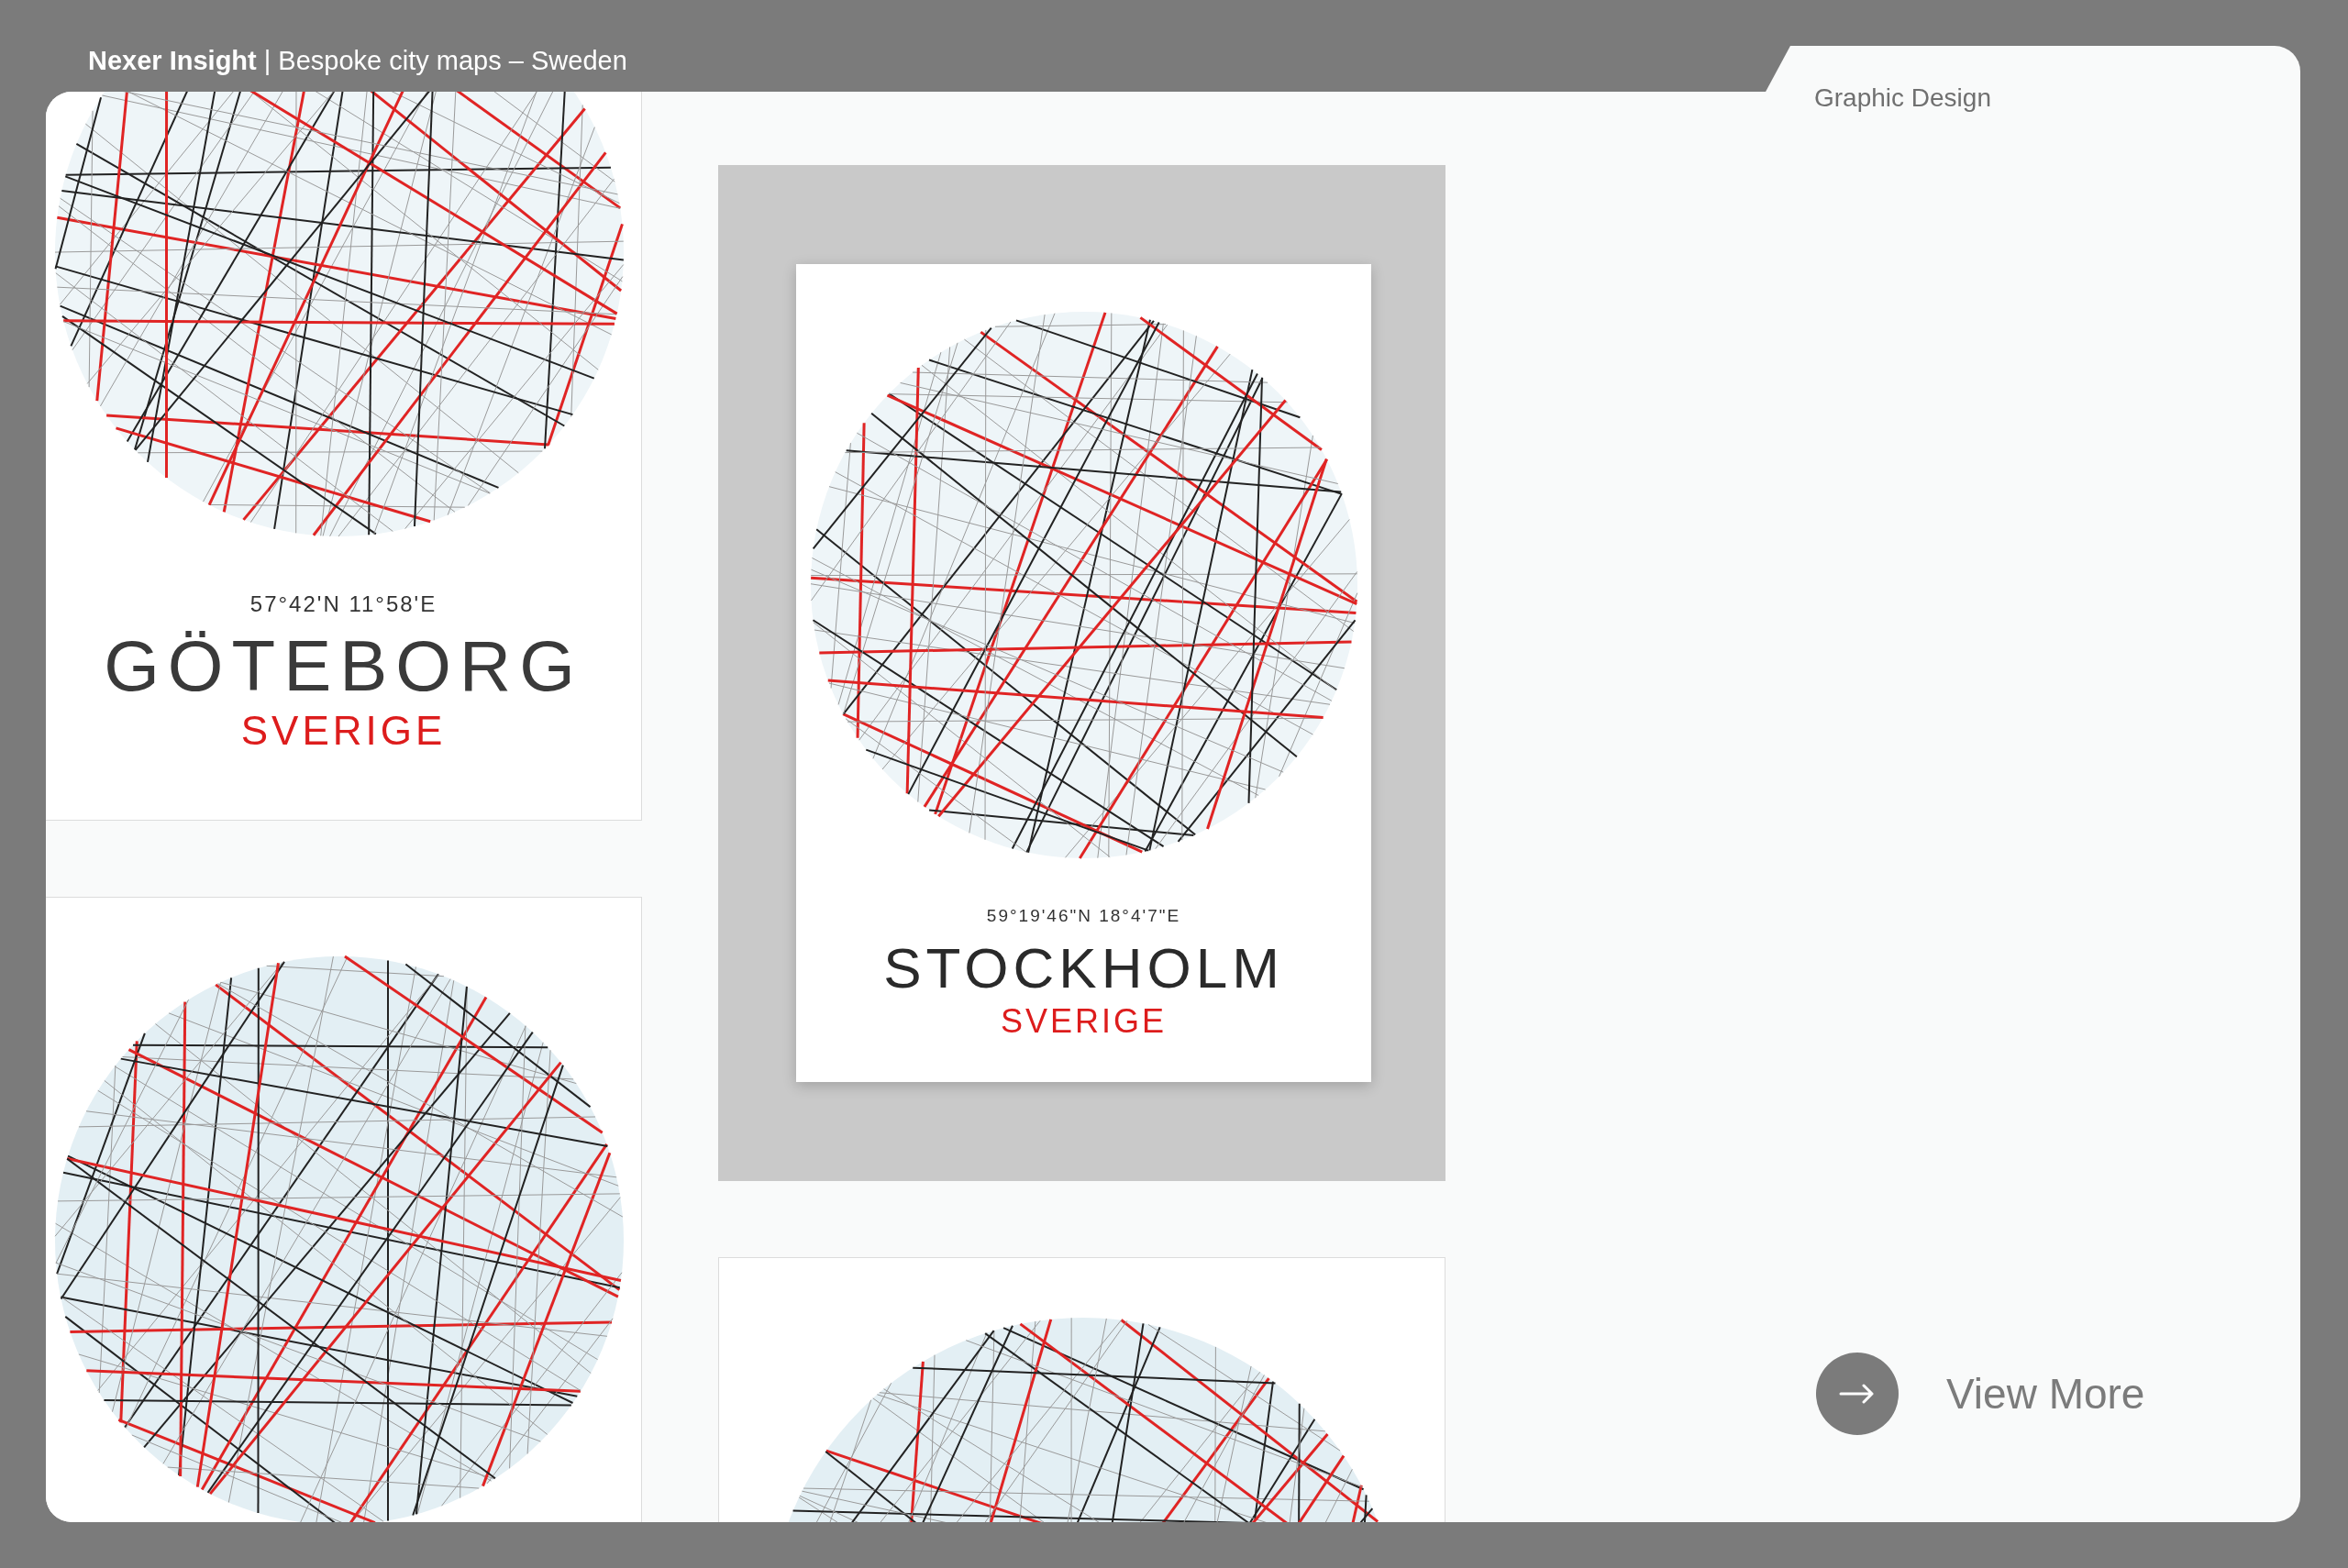 The height and width of the screenshot is (1568, 2348). I want to click on arrow-right-icon, so click(1857, 1394).